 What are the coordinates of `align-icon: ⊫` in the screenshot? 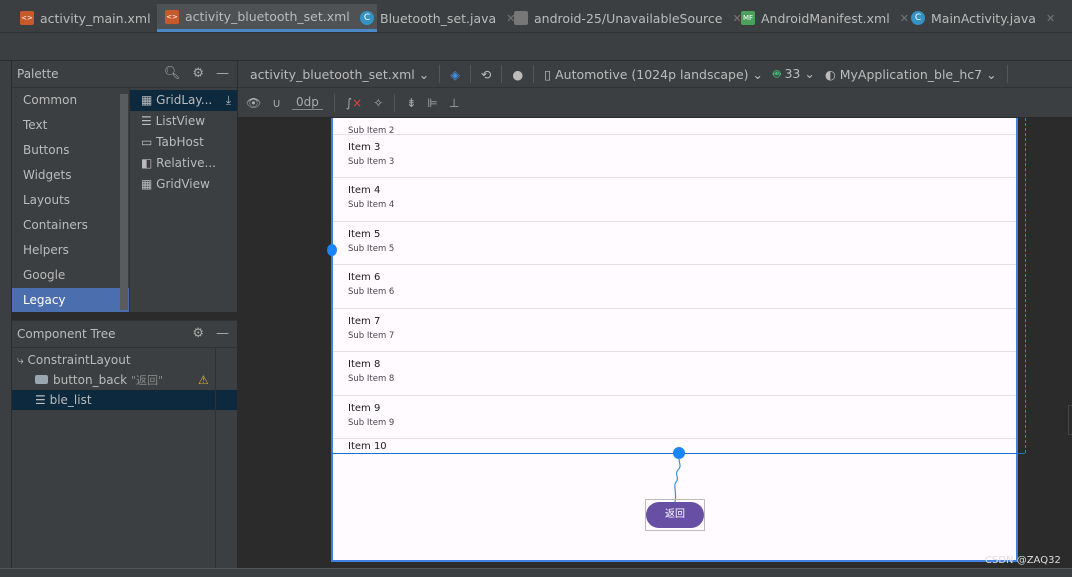 It's located at (432, 103).